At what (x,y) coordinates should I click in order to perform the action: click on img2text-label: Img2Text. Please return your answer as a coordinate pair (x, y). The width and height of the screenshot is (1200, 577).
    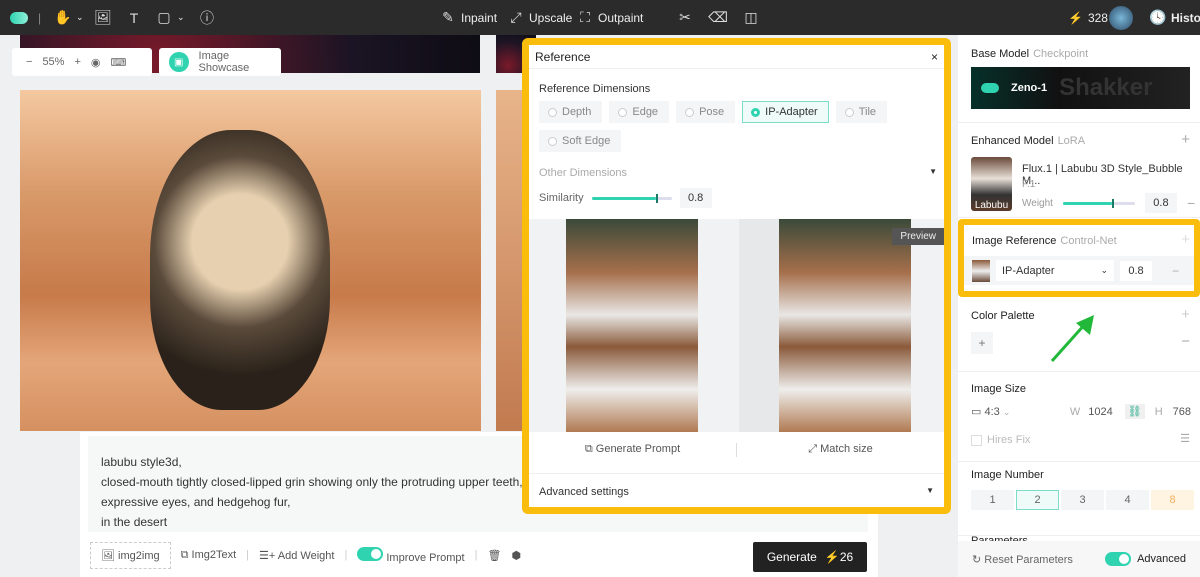
    Looking at the image, I should click on (214, 554).